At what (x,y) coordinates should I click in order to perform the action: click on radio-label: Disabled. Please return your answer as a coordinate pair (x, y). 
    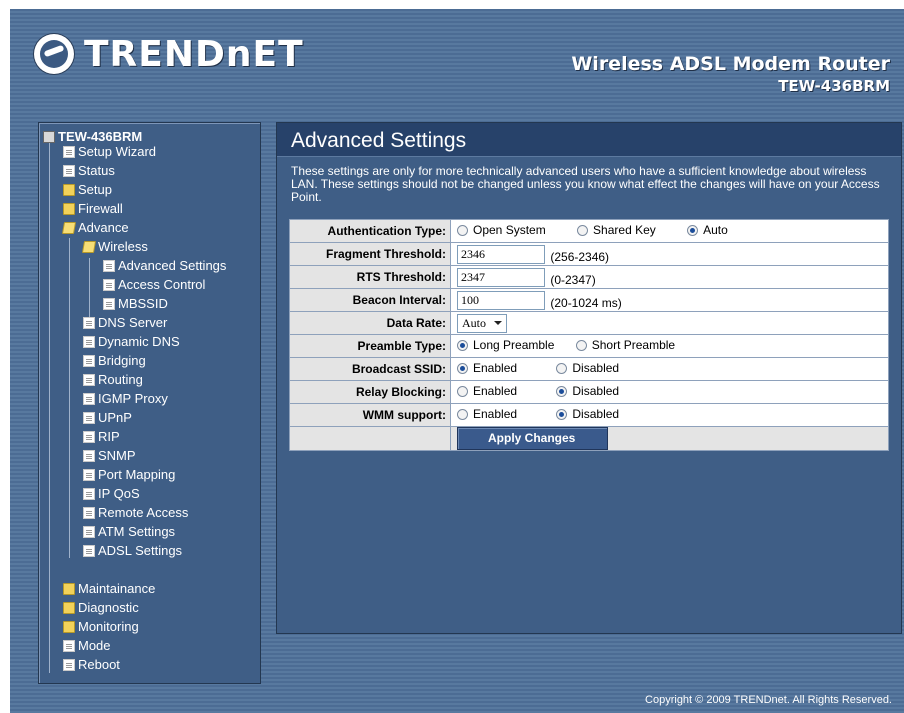
    Looking at the image, I should click on (596, 391).